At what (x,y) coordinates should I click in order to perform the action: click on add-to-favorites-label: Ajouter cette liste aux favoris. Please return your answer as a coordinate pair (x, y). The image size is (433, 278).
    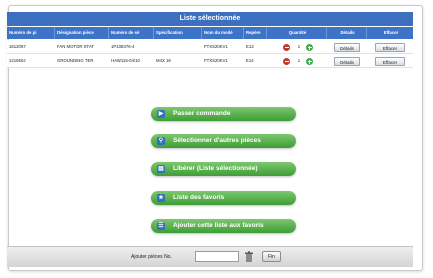
    Looking at the image, I should click on (218, 225).